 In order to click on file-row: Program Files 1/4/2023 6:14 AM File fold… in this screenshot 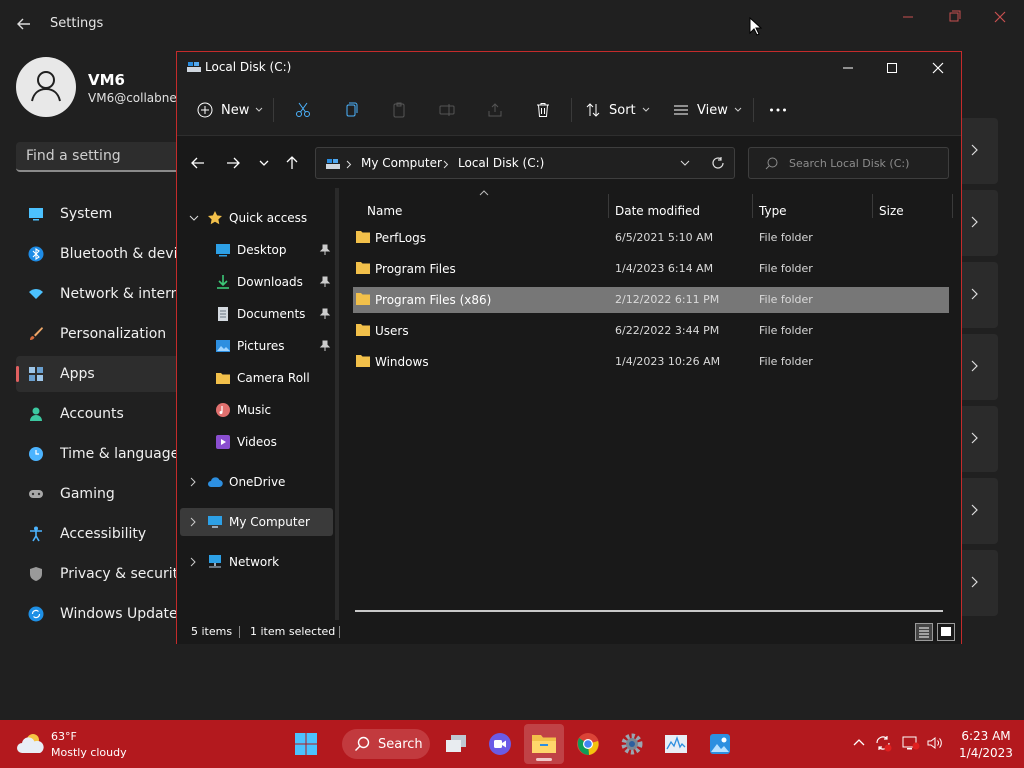, I will do `click(651, 269)`.